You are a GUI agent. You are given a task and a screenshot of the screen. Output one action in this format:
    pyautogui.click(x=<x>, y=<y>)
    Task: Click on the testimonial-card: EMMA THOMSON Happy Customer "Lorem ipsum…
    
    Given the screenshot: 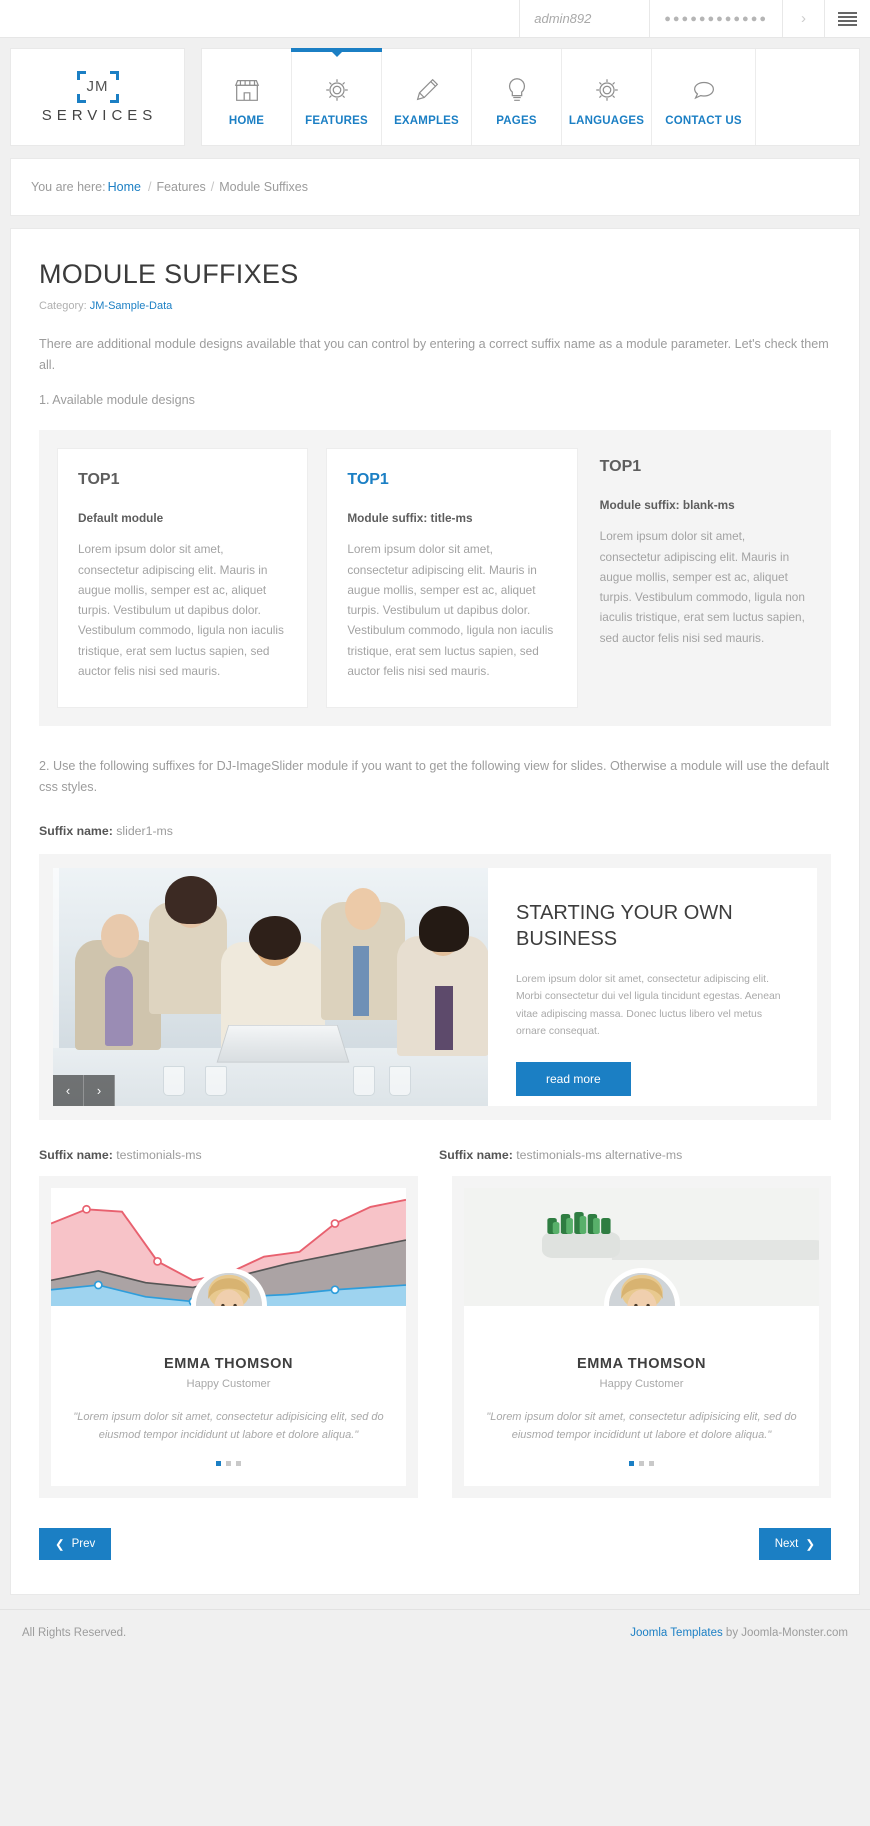 What is the action you would take?
    pyautogui.click(x=228, y=1337)
    